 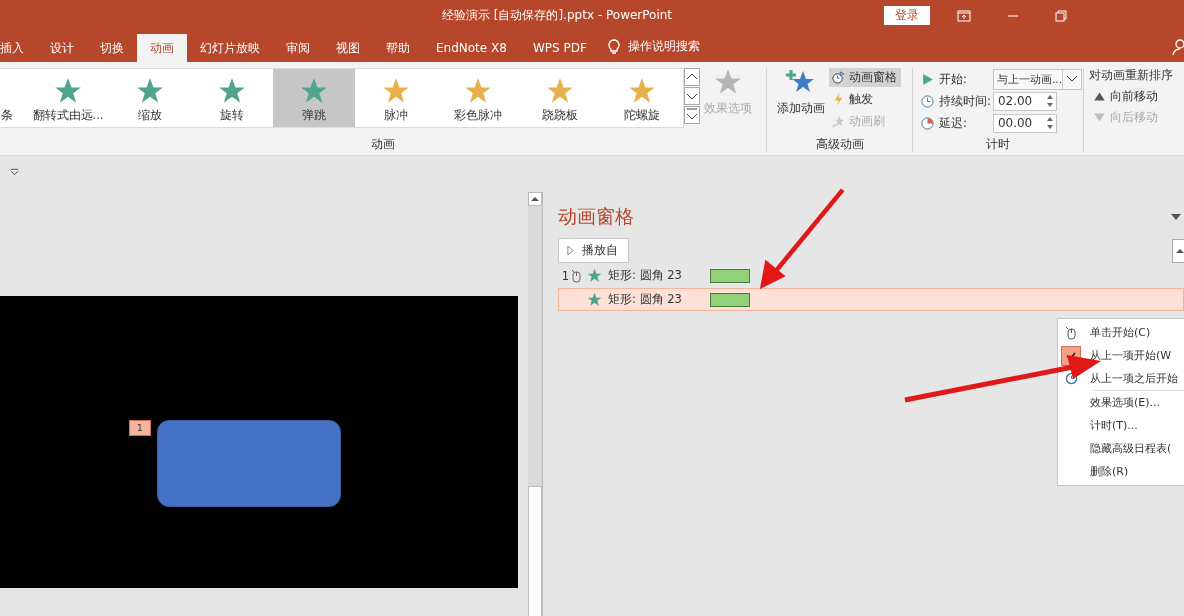 I want to click on ribbon-tab: 切换, so click(x=112, y=48).